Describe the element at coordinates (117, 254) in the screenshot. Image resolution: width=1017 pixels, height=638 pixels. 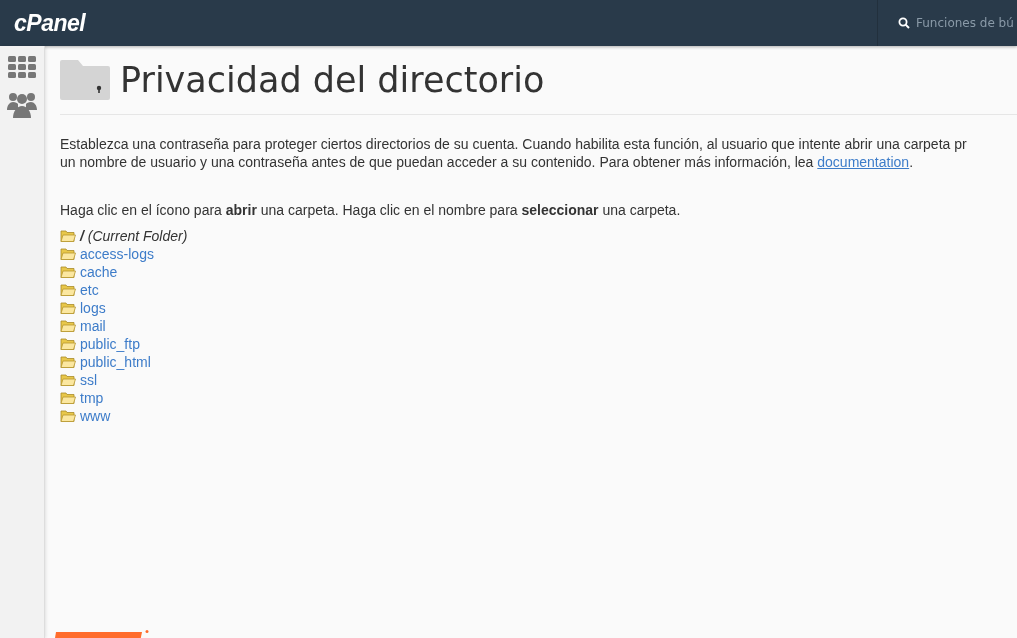
I see `folder-link: access-logs` at that location.